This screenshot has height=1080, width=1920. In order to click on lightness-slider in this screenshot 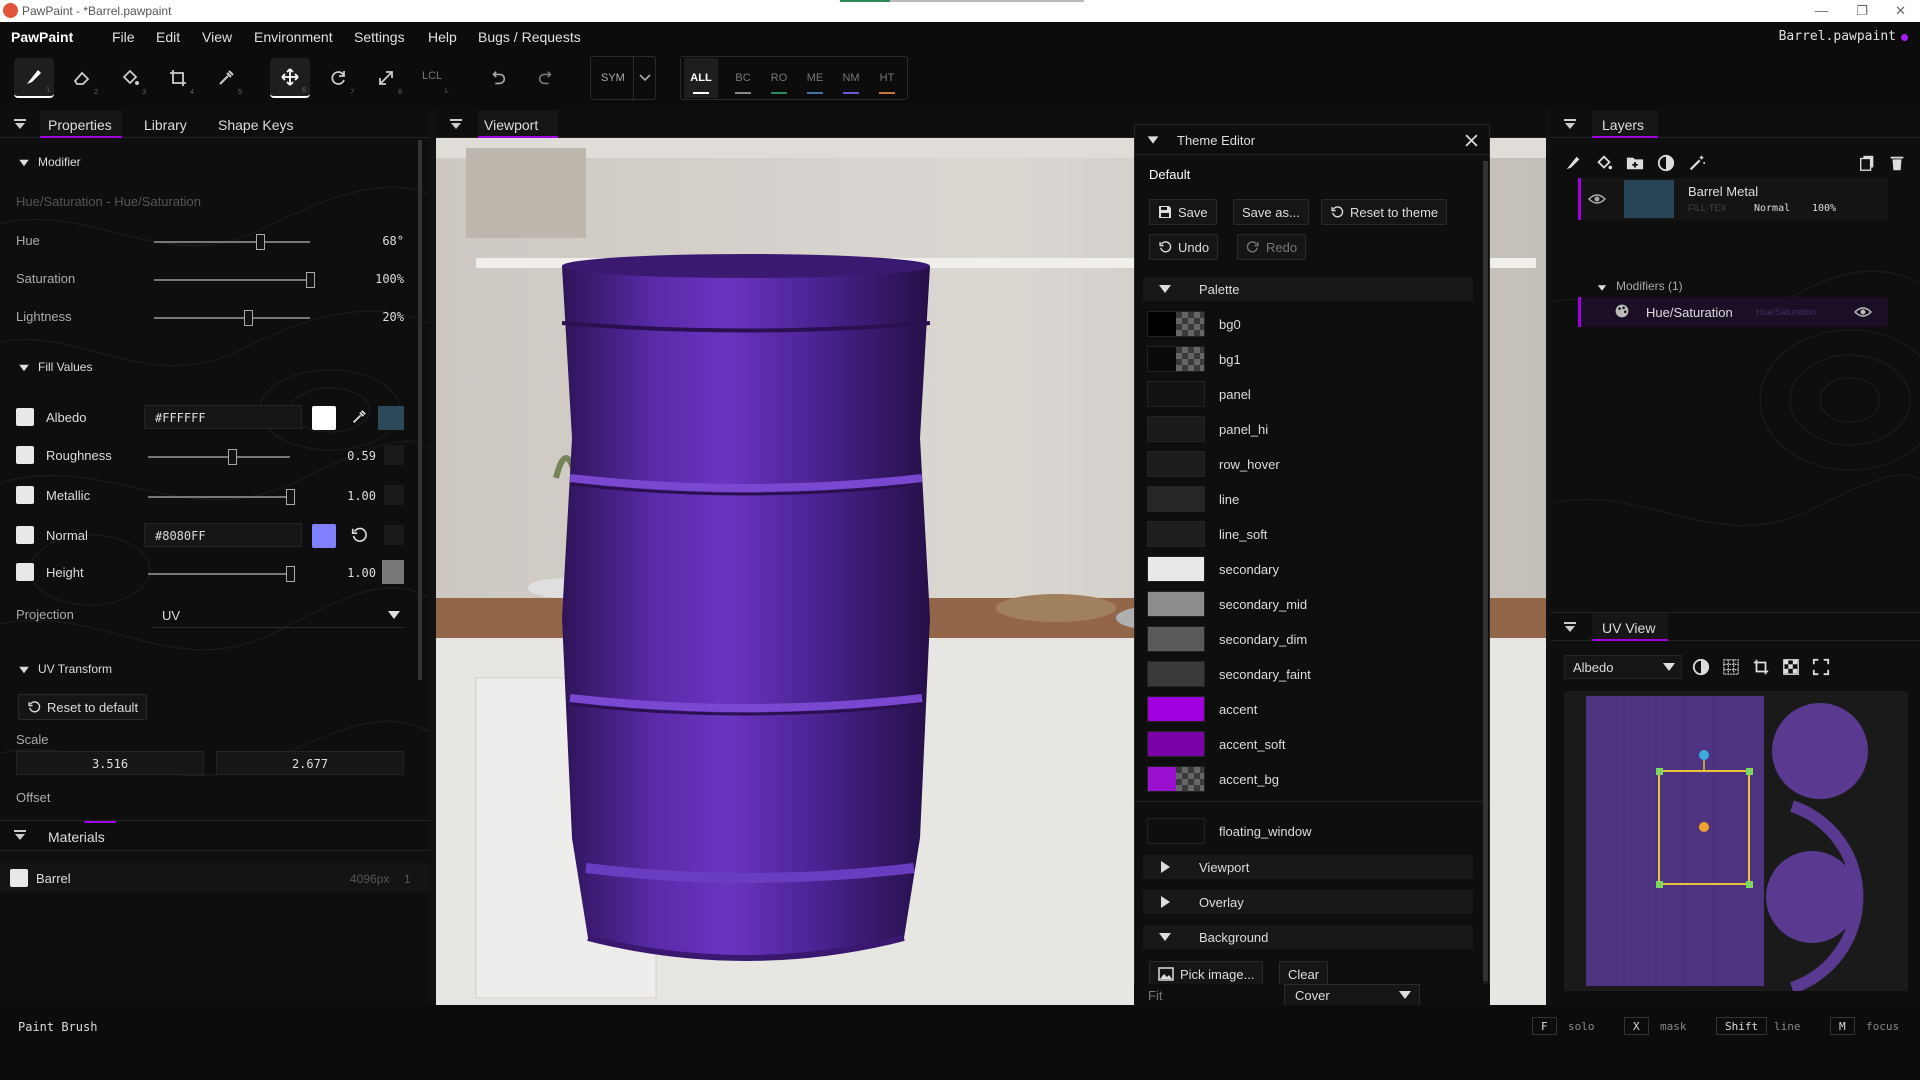, I will do `click(232, 318)`.